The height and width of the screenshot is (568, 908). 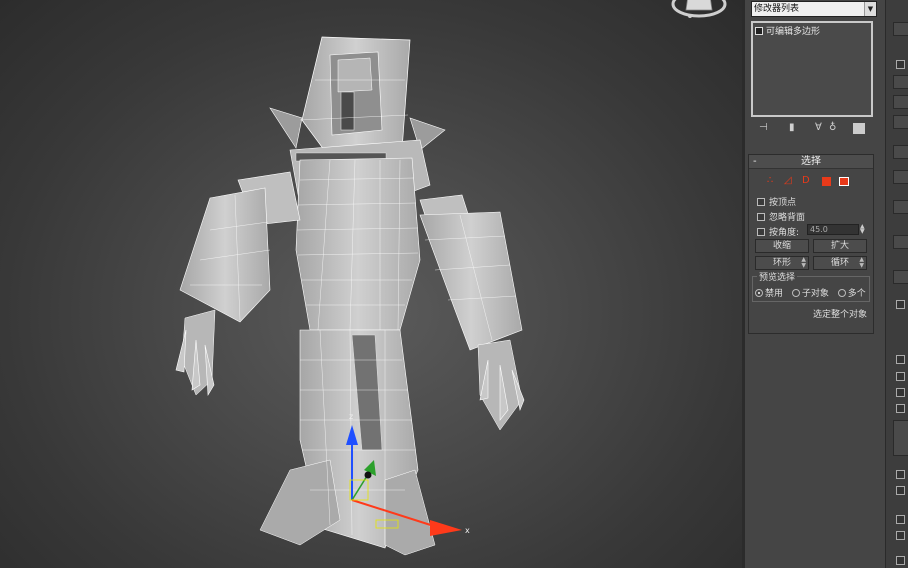 I want to click on modifier-list-label: 修改器列表, so click(x=777, y=9).